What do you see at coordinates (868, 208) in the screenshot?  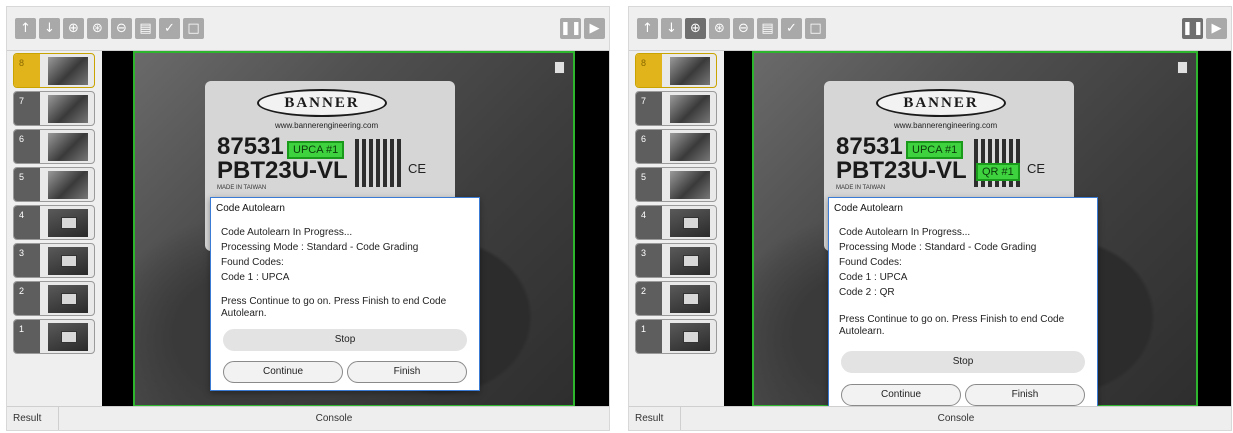 I see `dialog-title: Code Autolearn` at bounding box center [868, 208].